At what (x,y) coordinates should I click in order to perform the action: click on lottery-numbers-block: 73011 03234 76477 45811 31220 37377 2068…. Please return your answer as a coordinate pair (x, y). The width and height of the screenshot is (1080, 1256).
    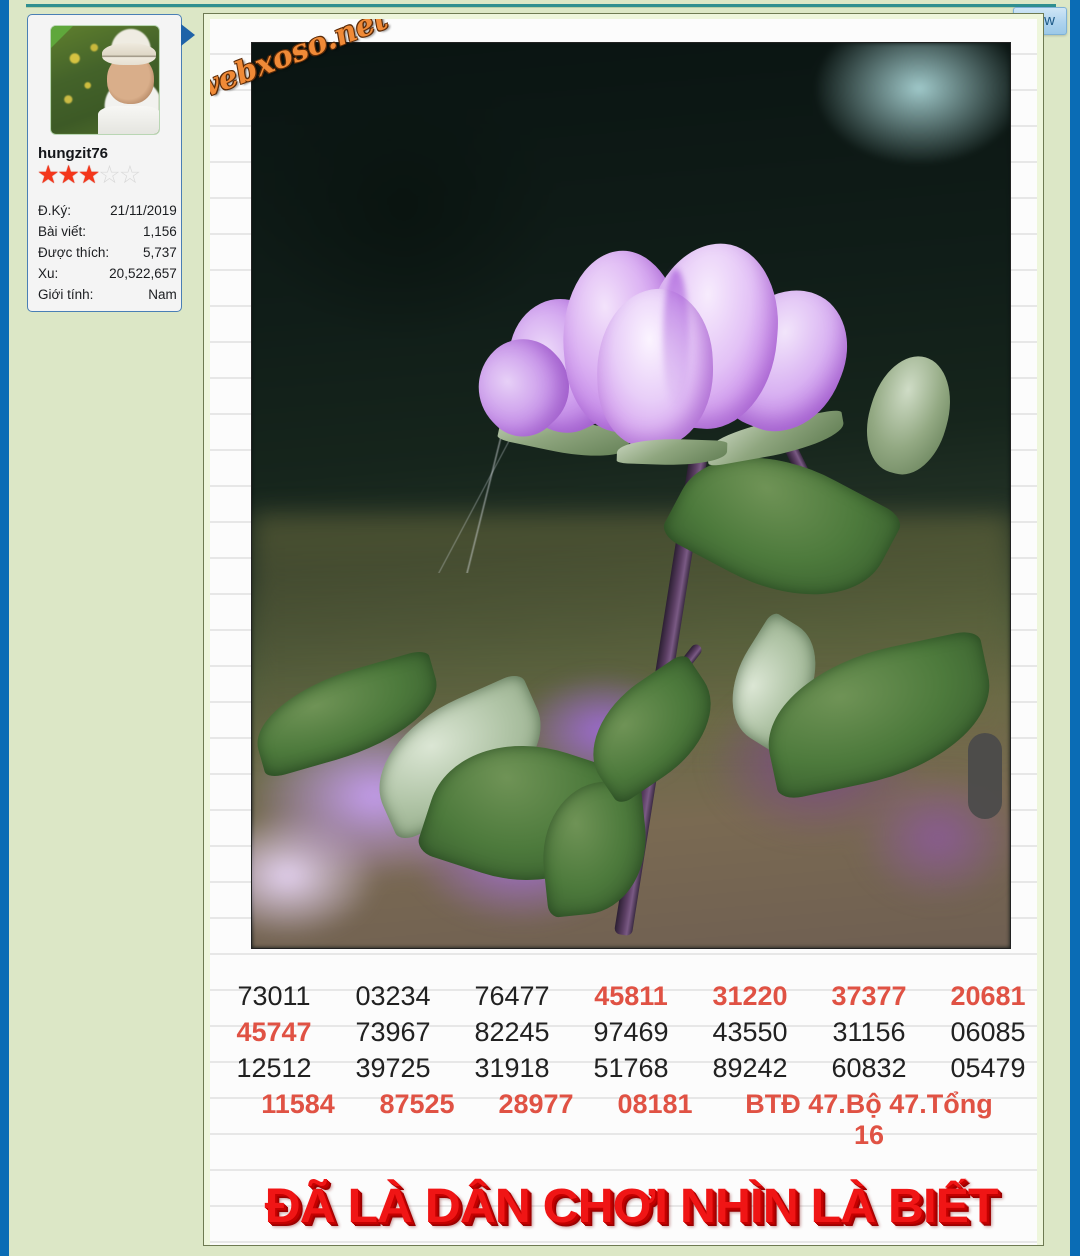
    Looking at the image, I should click on (630, 1065).